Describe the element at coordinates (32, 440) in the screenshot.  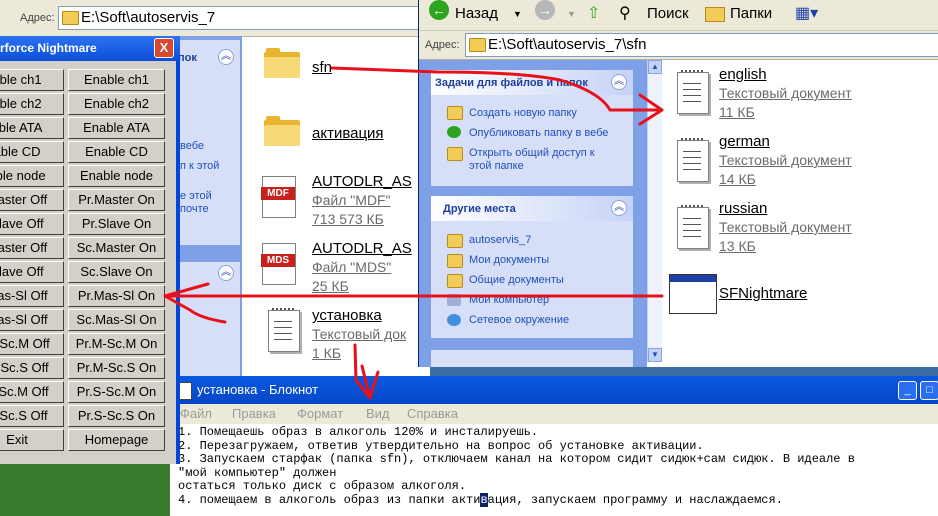
I see `dialog-button-left: Exit` at that location.